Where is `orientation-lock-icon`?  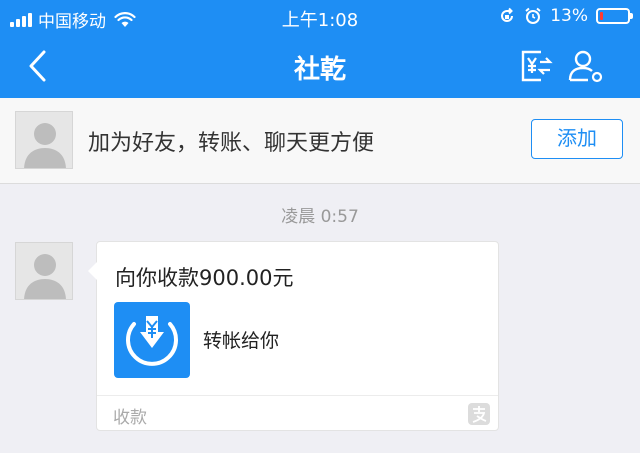
orientation-lock-icon is located at coordinates (507, 14).